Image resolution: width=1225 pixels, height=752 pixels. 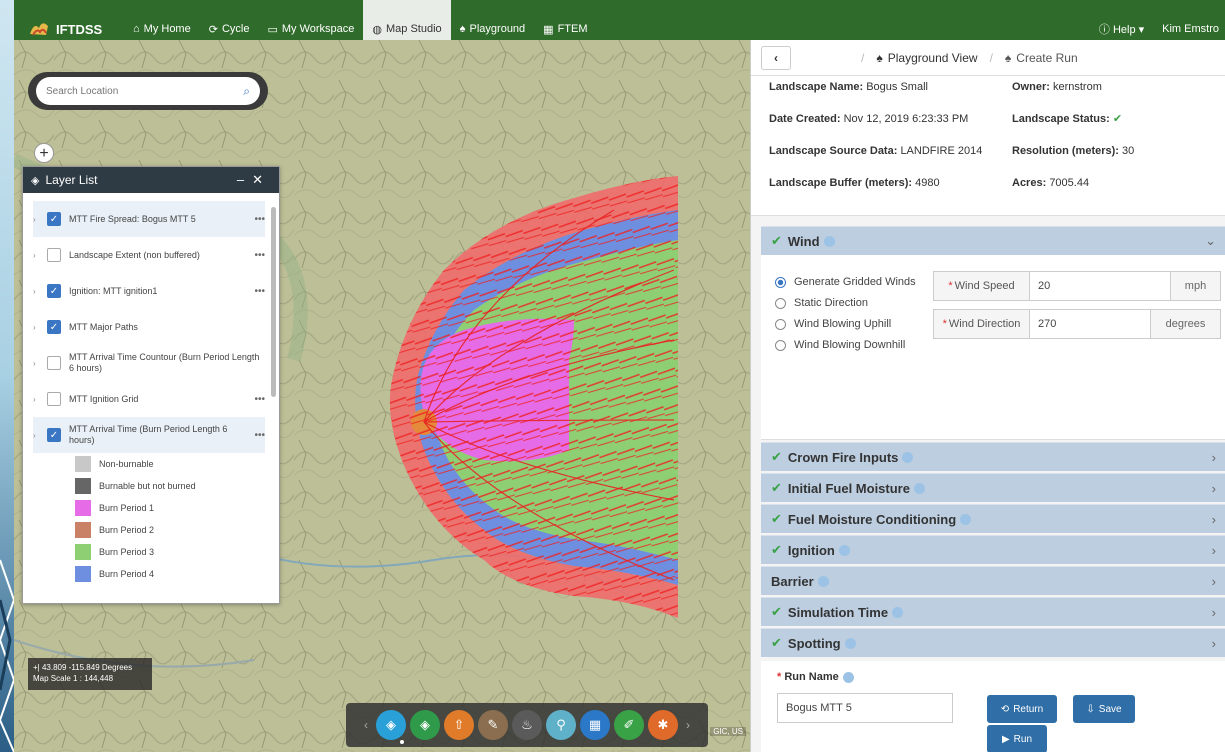 What do you see at coordinates (1210, 240) in the screenshot?
I see `chevron-down-icon: ⌄` at bounding box center [1210, 240].